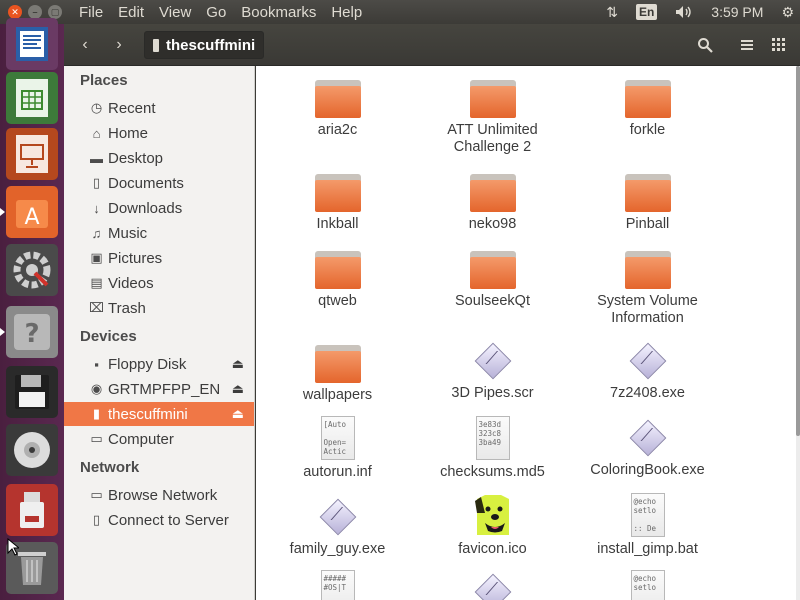  I want to click on file-item: aria2c, so click(337, 109).